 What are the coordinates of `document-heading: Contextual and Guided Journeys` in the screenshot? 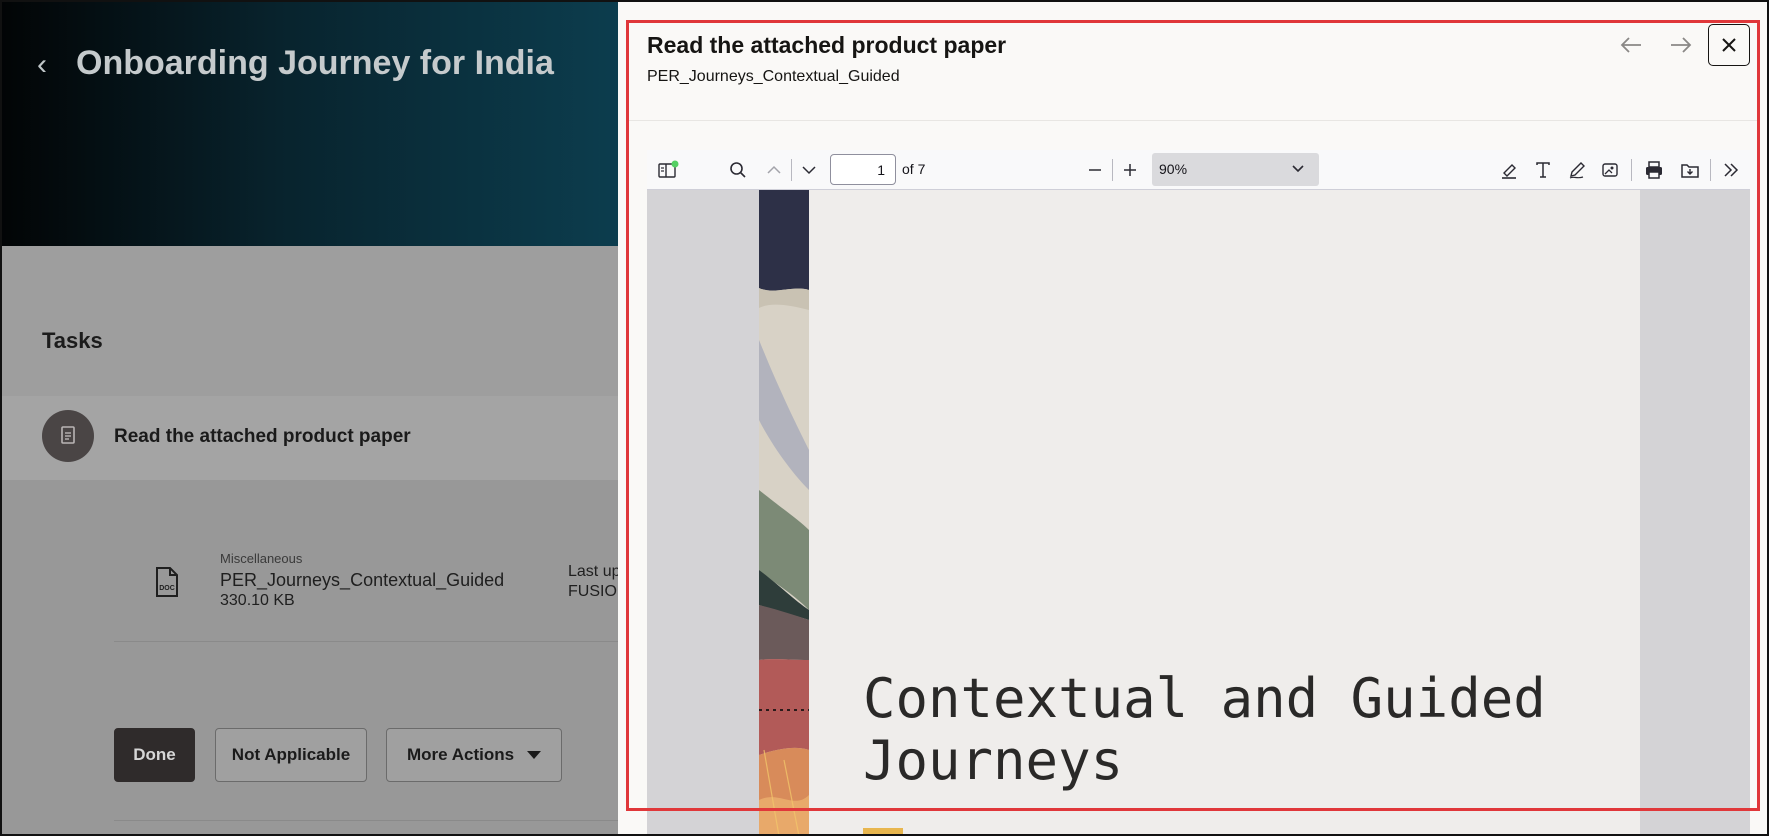 It's located at (1204, 730).